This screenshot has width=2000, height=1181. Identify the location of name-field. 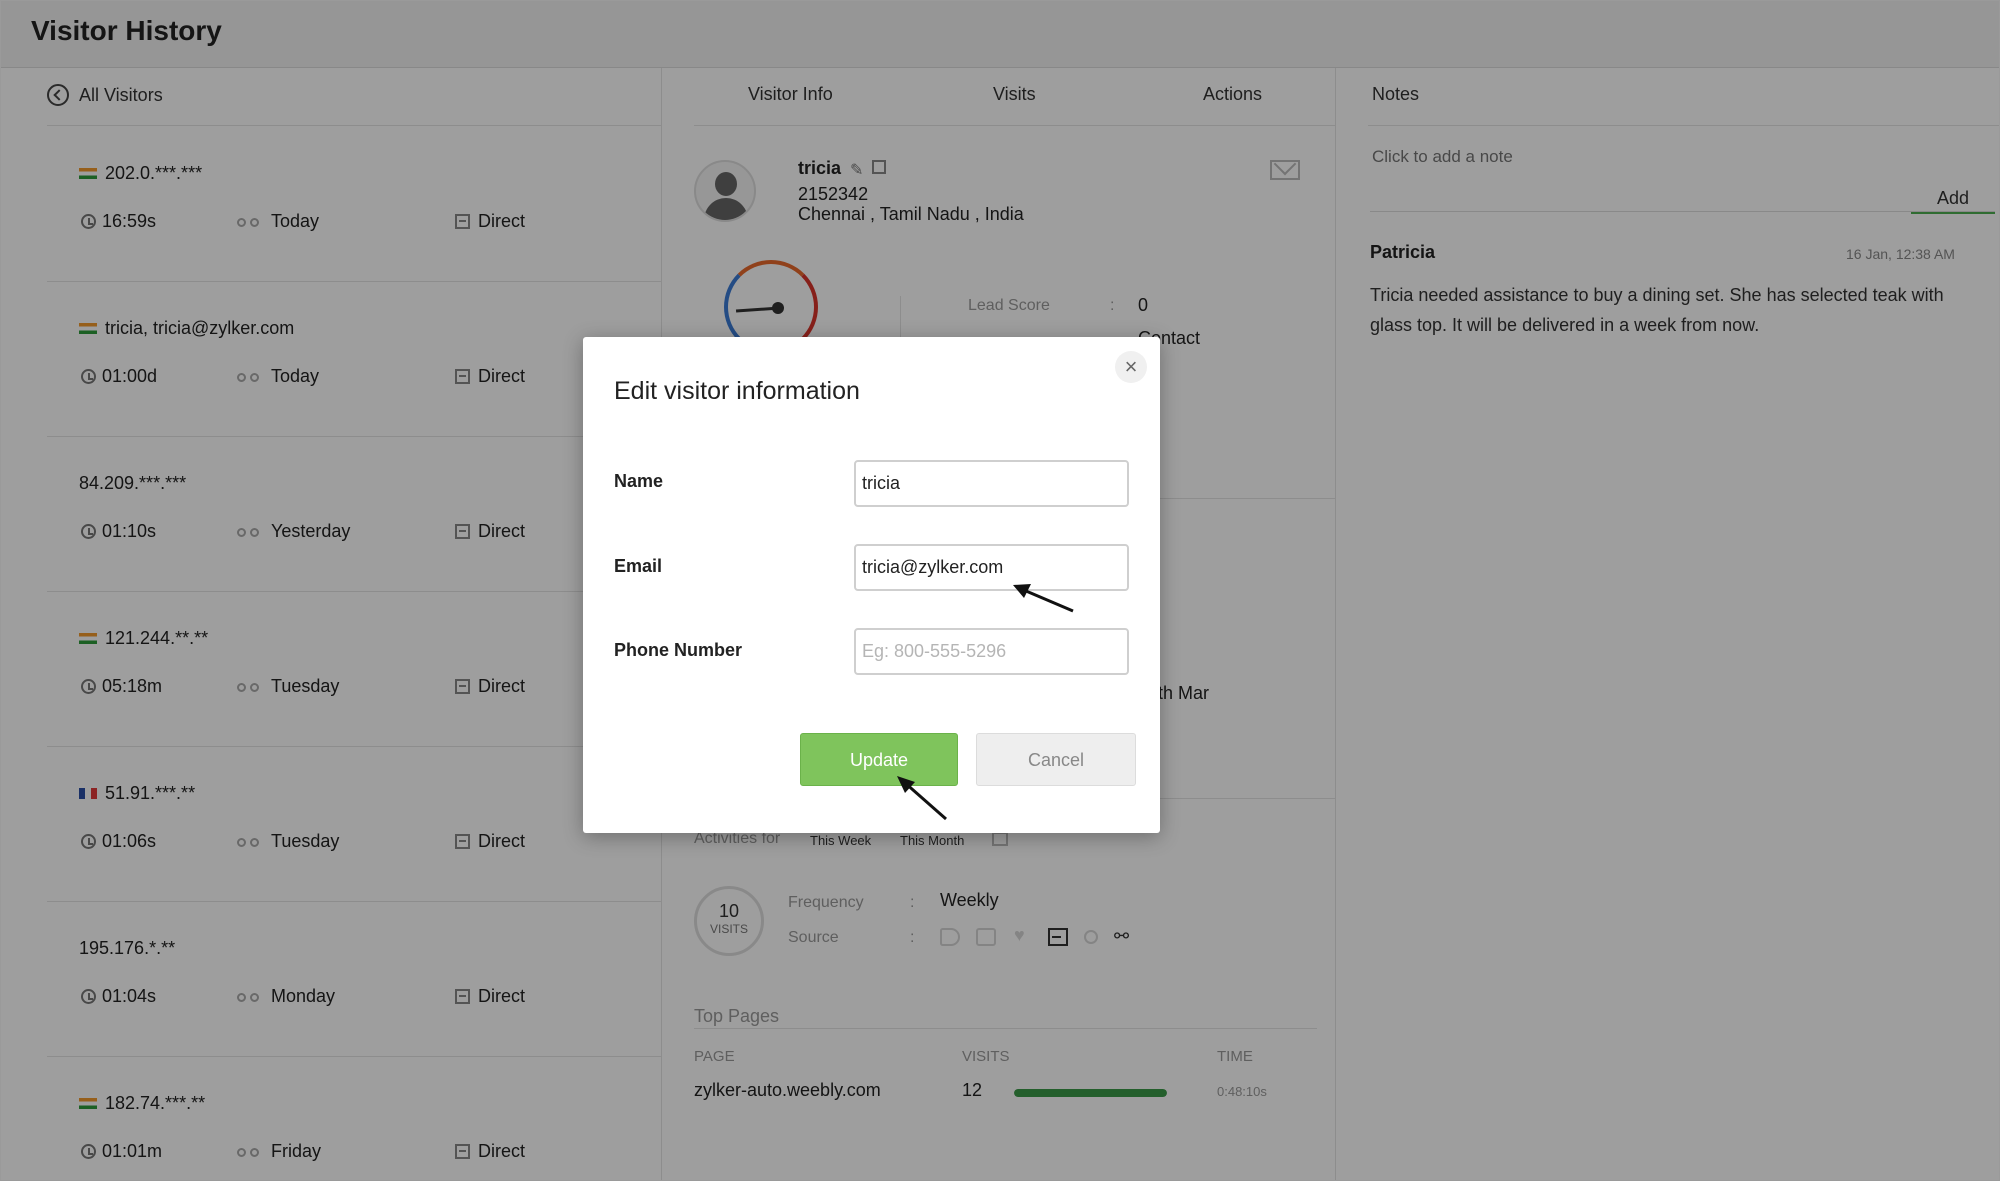
(991, 483).